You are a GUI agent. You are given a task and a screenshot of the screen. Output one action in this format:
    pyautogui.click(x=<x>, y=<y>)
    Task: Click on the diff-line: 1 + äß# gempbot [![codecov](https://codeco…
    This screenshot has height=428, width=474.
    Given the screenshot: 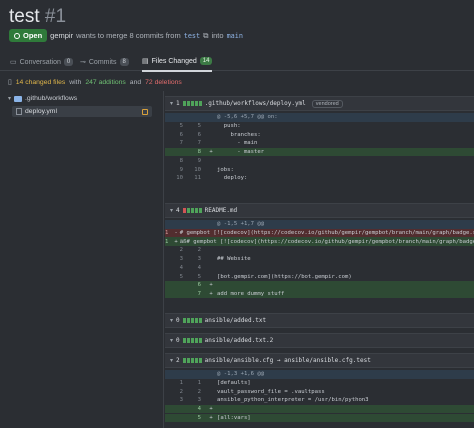 What is the action you would take?
    pyautogui.click(x=319, y=242)
    